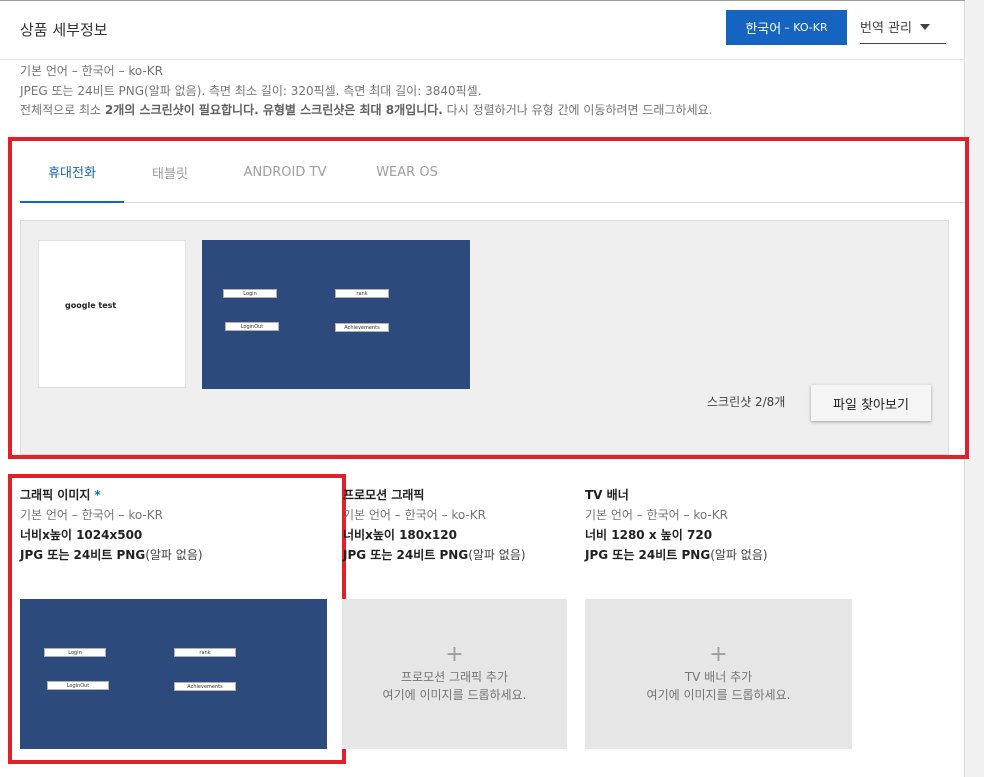  What do you see at coordinates (97, 495) in the screenshot?
I see `required-marker: *` at bounding box center [97, 495].